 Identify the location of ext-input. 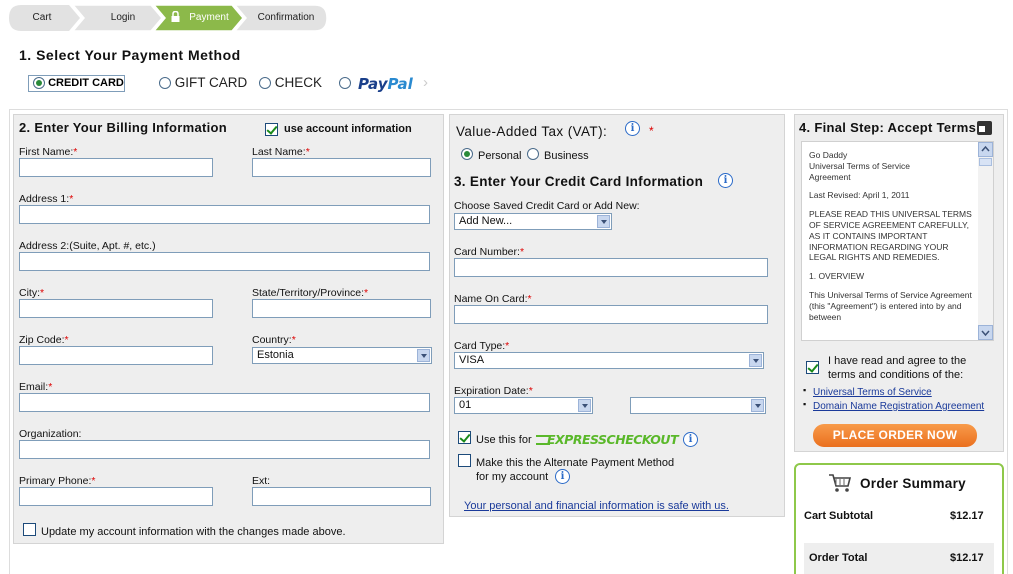
(341, 496).